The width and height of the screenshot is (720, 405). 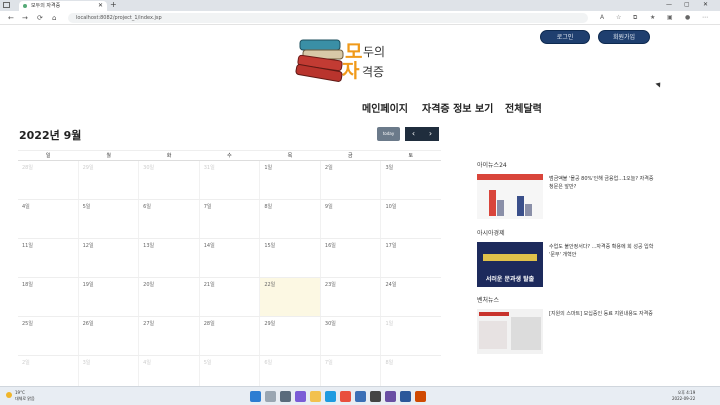 What do you see at coordinates (147, 207) in the screenshot?
I see `calendar-day-label: 6일` at bounding box center [147, 207].